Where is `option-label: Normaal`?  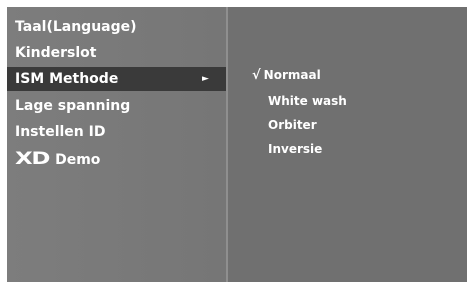 option-label: Normaal is located at coordinates (292, 75).